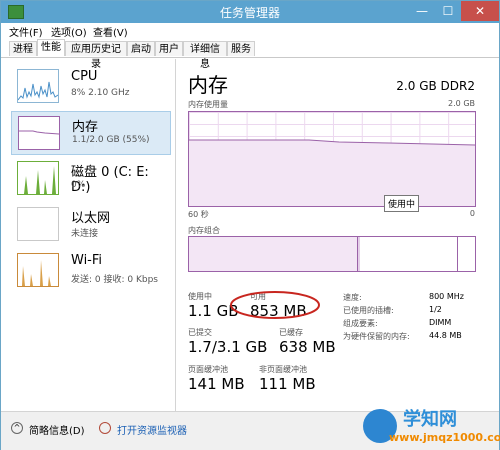 This screenshot has height=450, width=500. I want to click on title-bar: 任务管理器 — ☐ ✕, so click(250, 12).